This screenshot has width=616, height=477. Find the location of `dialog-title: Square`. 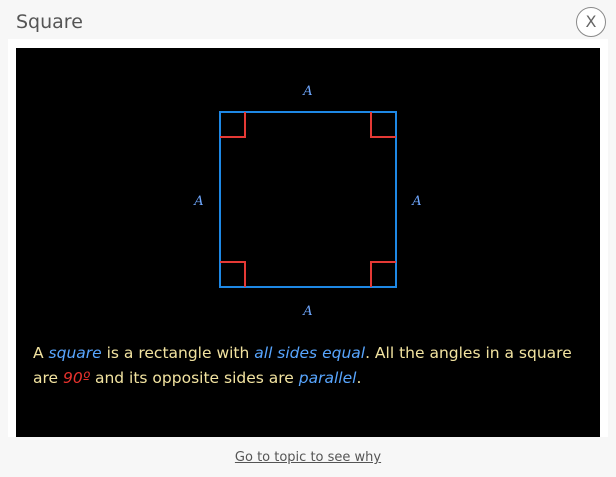

dialog-title: Square is located at coordinates (49, 22).